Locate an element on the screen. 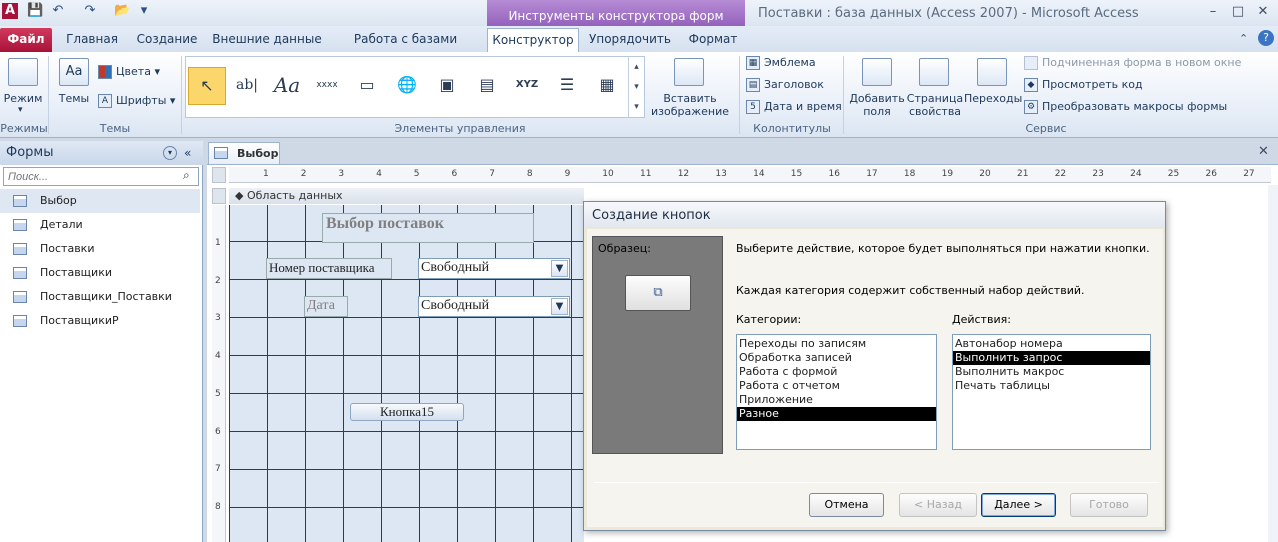 This screenshot has width=1278, height=542. ruler-mark: 3 is located at coordinates (218, 318).